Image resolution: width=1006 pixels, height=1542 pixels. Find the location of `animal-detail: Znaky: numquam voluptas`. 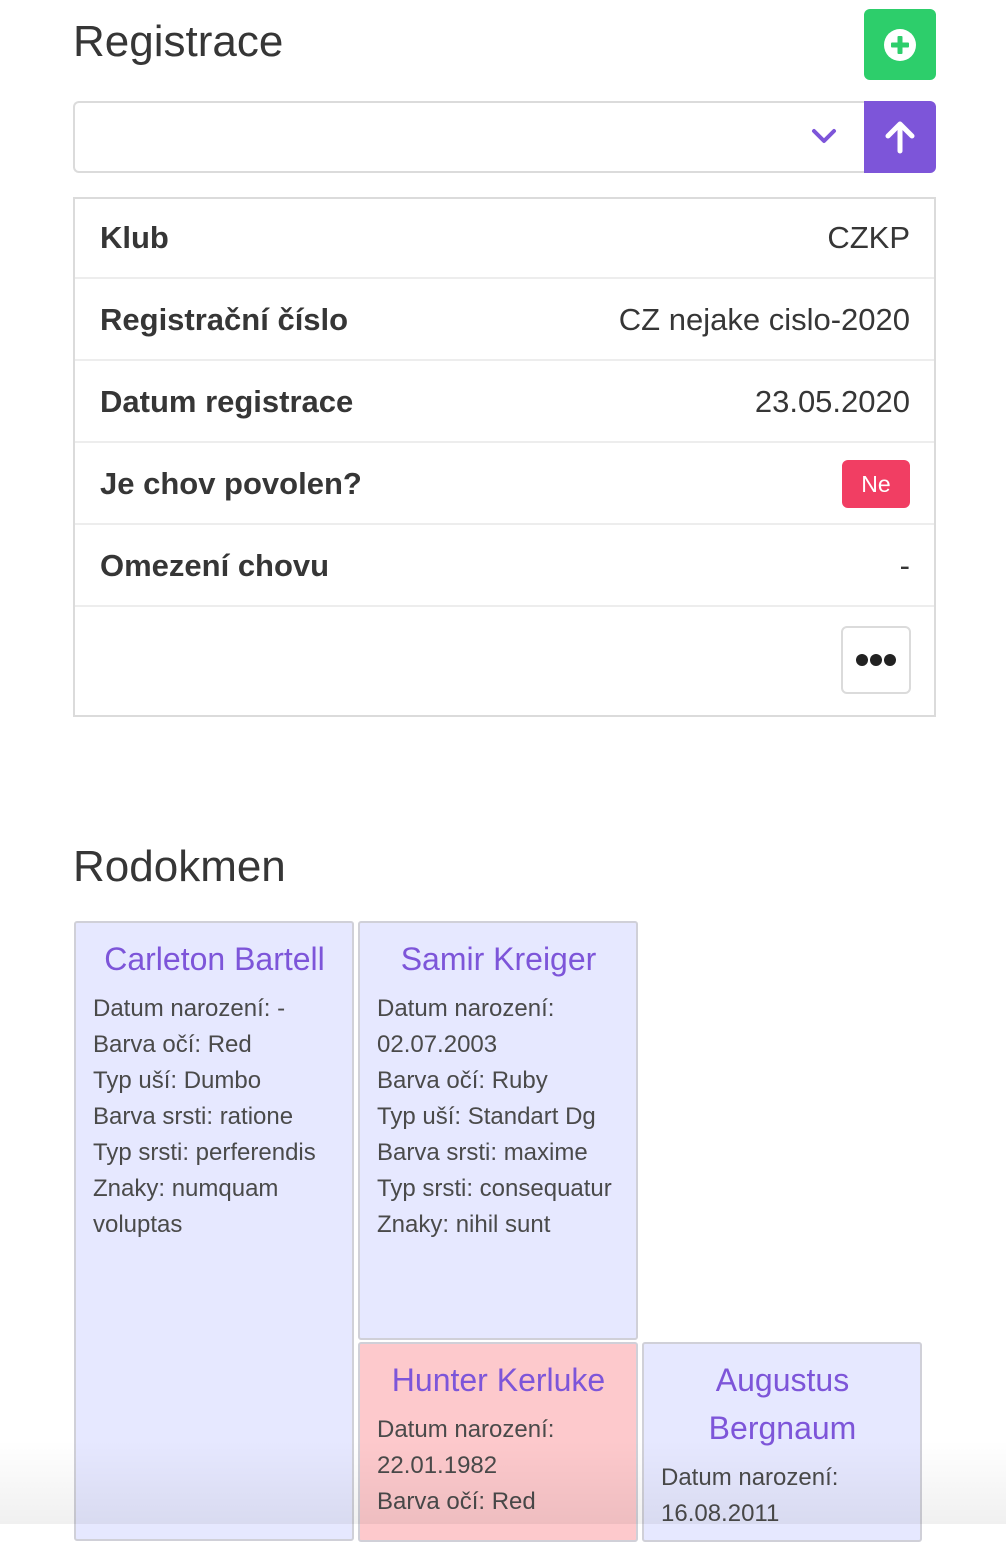

animal-detail: Znaky: numquam voluptas is located at coordinates (186, 1206).